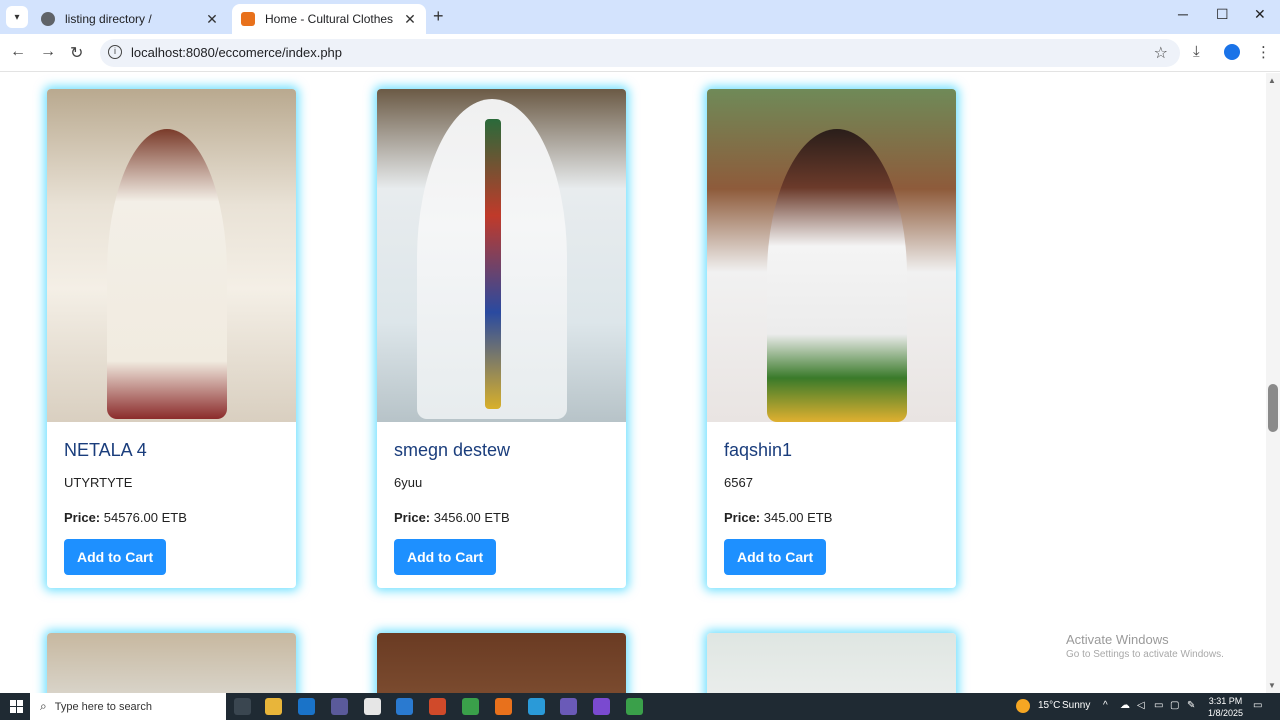  What do you see at coordinates (1257, 705) in the screenshot?
I see `notifications-icon: ▭` at bounding box center [1257, 705].